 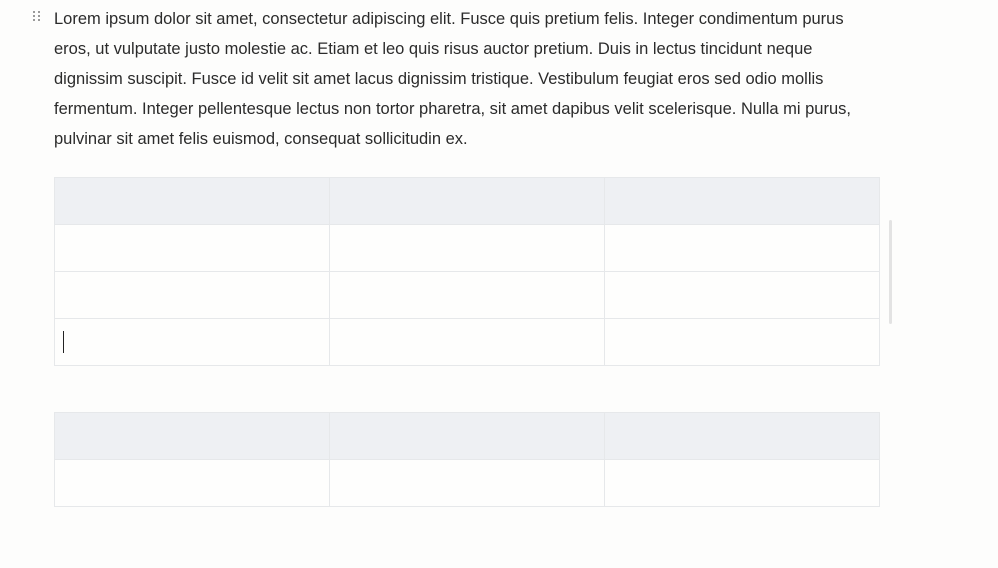 What do you see at coordinates (39, 18) in the screenshot?
I see `drag-handle-icon` at bounding box center [39, 18].